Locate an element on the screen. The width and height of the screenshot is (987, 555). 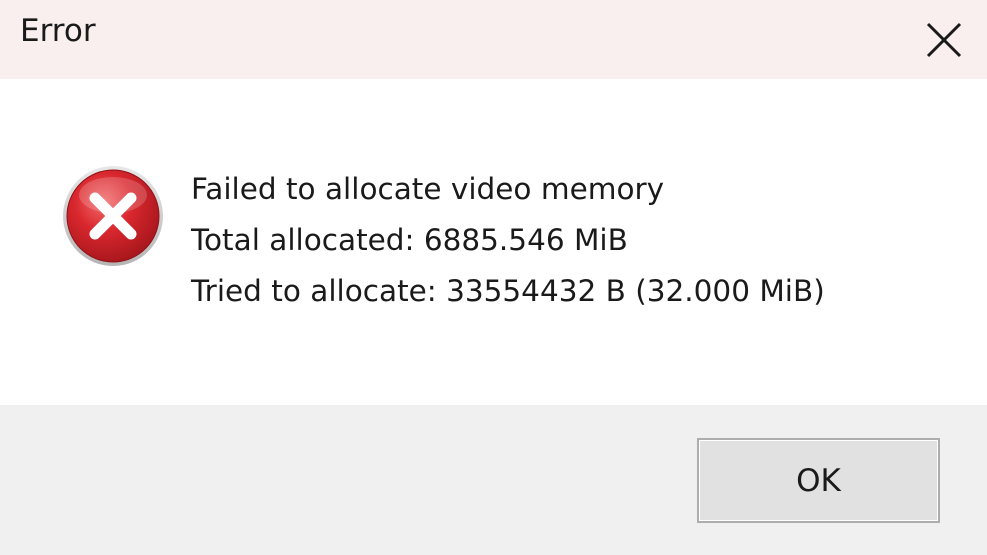
message-line-1: Failed to allocate video memory is located at coordinates (428, 189).